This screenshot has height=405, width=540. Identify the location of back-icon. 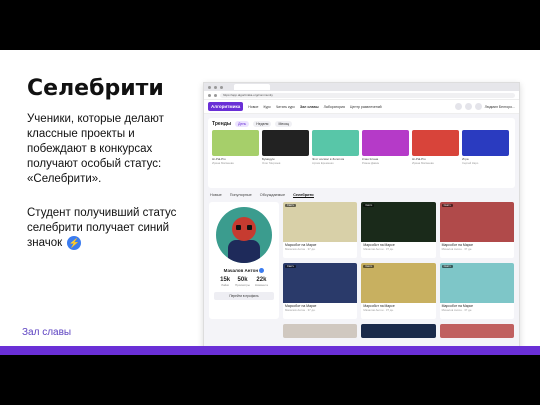
(209, 95).